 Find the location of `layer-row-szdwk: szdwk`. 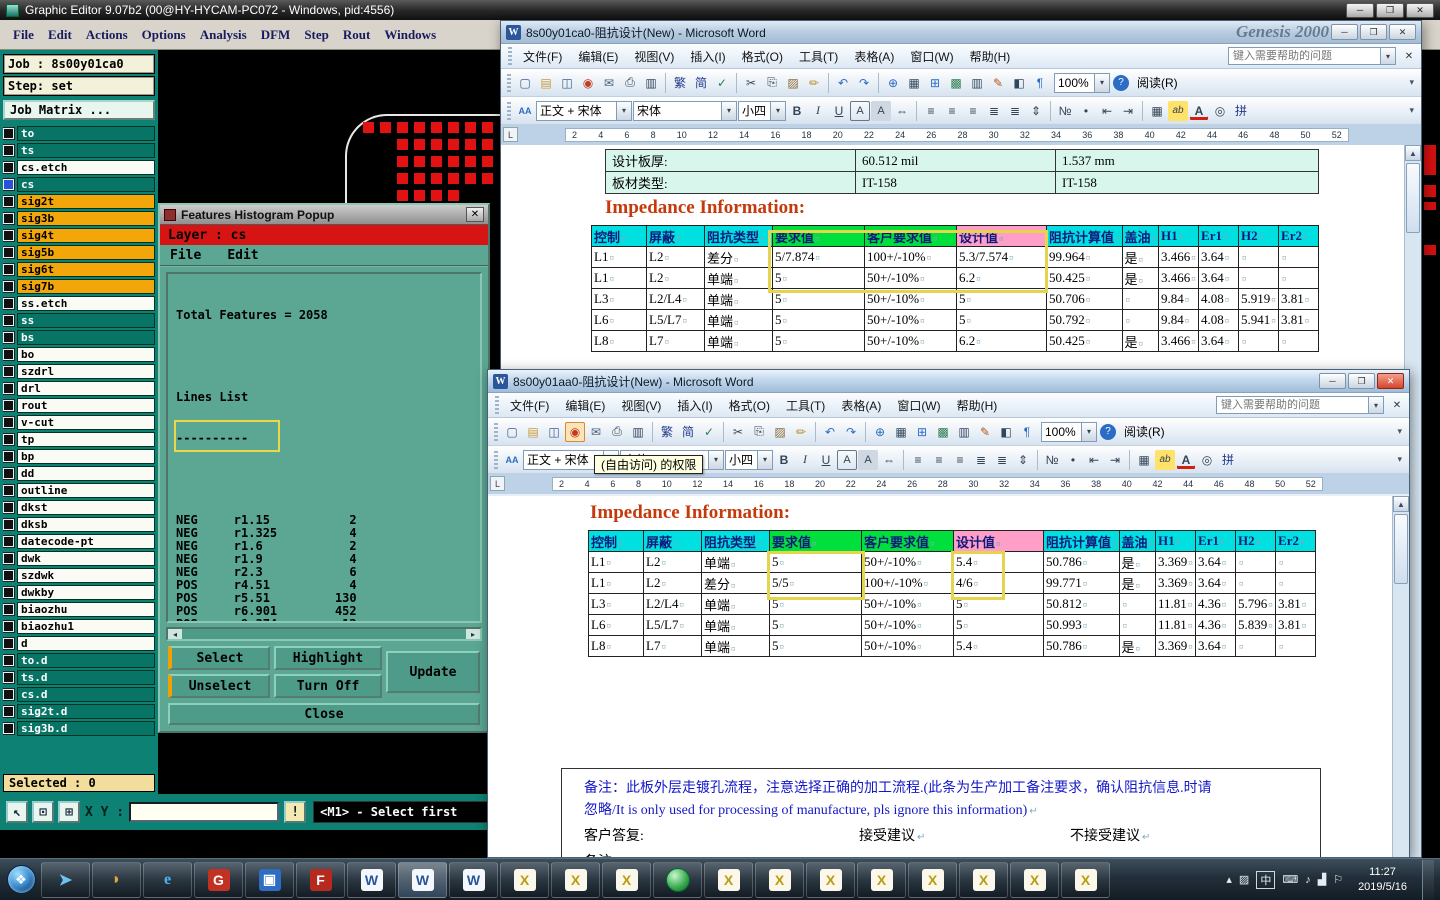

layer-row-szdwk: szdwk is located at coordinates (79, 575).